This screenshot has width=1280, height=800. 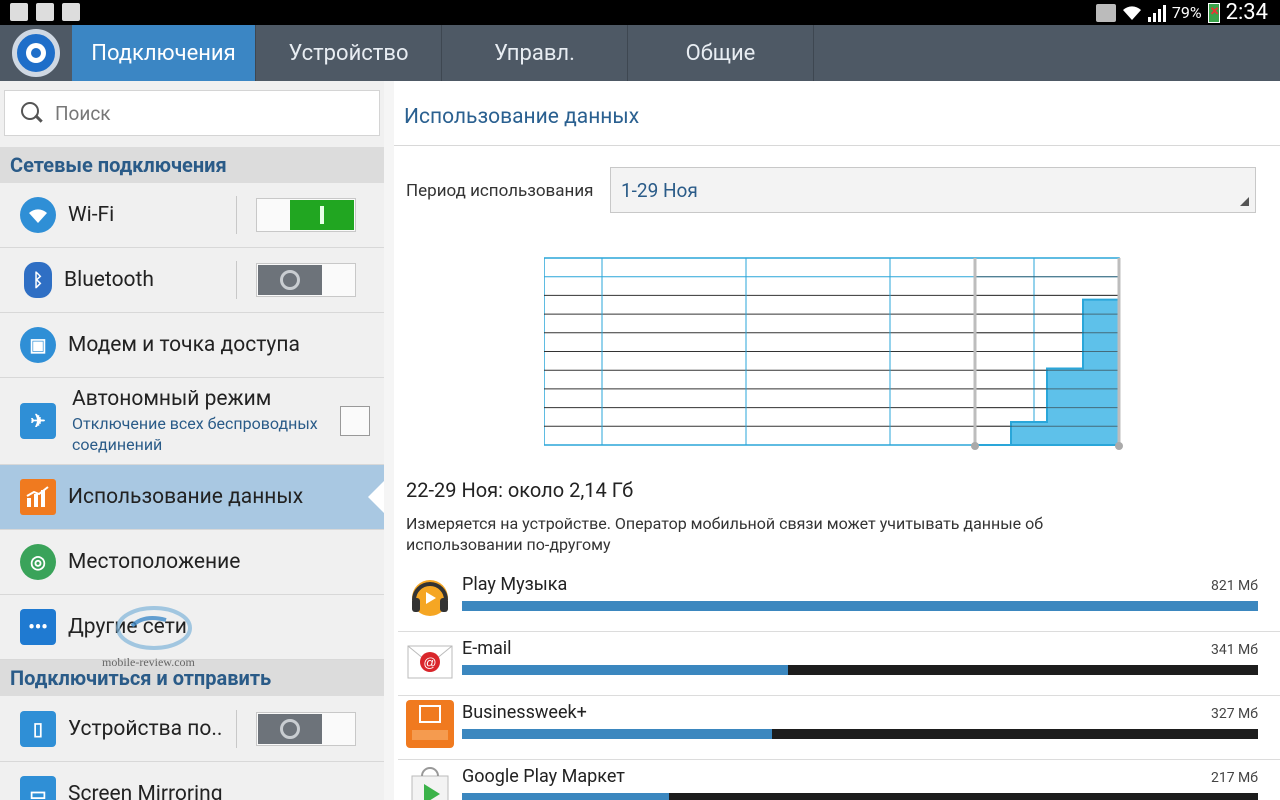 What do you see at coordinates (839, 600) in the screenshot?
I see `app-row: Play Музыка 821 Мб` at bounding box center [839, 600].